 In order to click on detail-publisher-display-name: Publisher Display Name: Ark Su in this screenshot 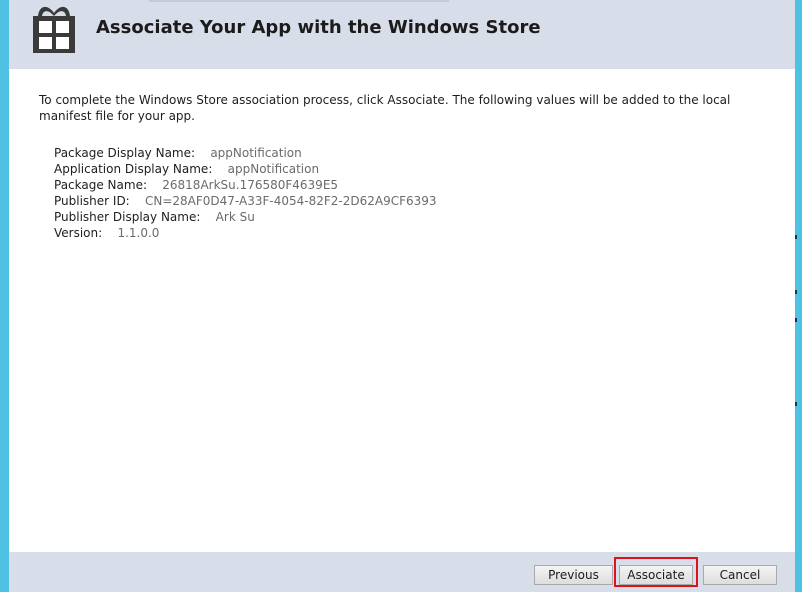, I will do `click(245, 217)`.